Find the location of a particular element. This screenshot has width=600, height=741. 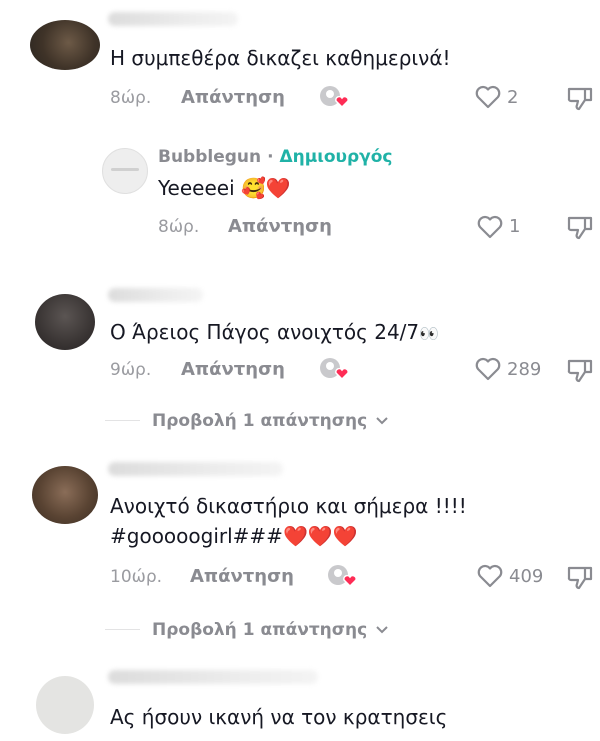

reply-time: 8ώρ. is located at coordinates (179, 227).